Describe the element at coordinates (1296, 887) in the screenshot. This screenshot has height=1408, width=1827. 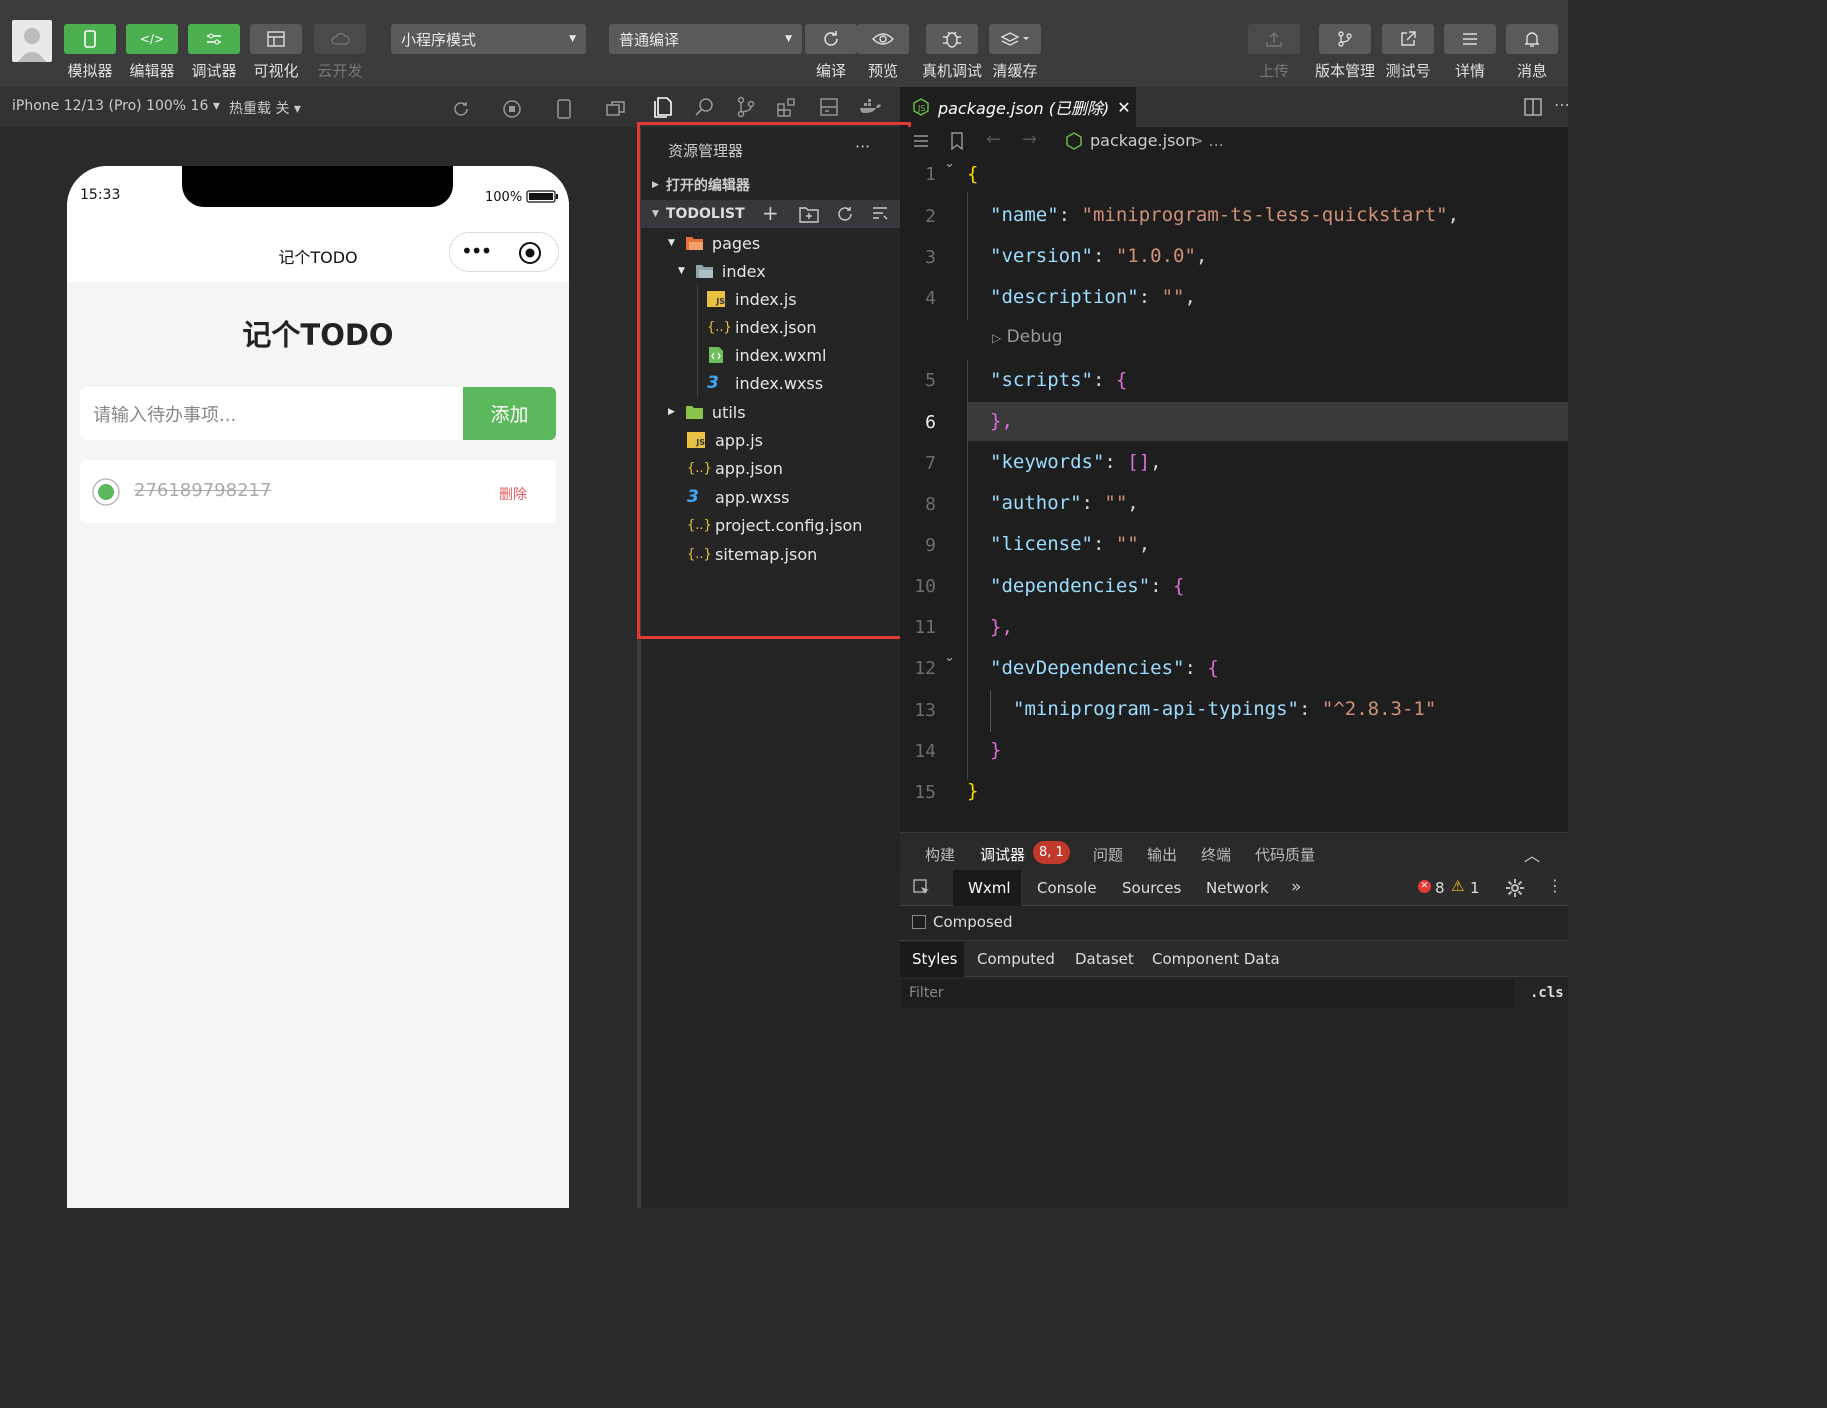
I see `more-tabs-icon: »` at that location.